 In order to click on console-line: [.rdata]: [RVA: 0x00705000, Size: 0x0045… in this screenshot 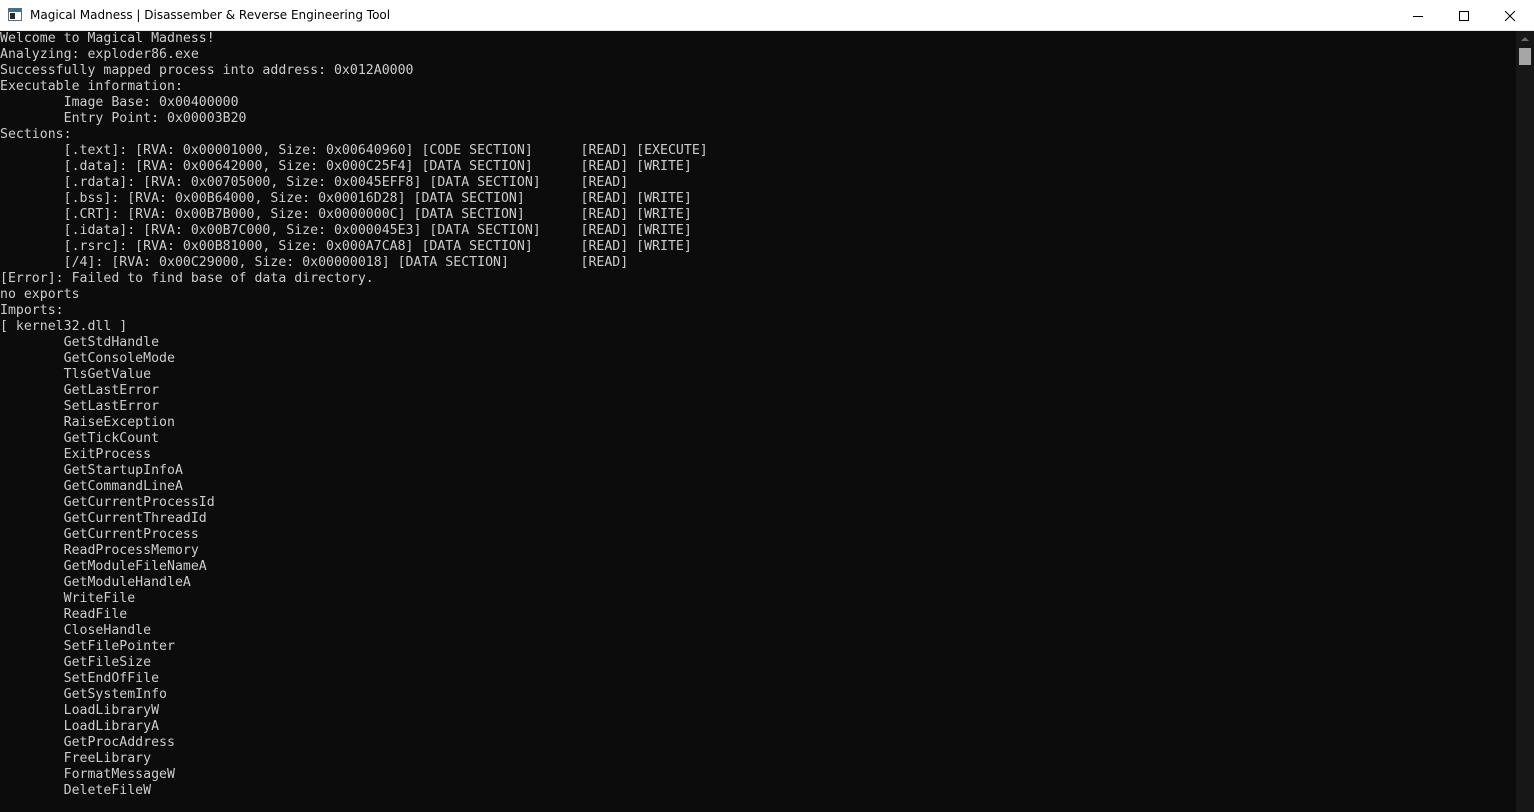, I will do `click(314, 182)`.